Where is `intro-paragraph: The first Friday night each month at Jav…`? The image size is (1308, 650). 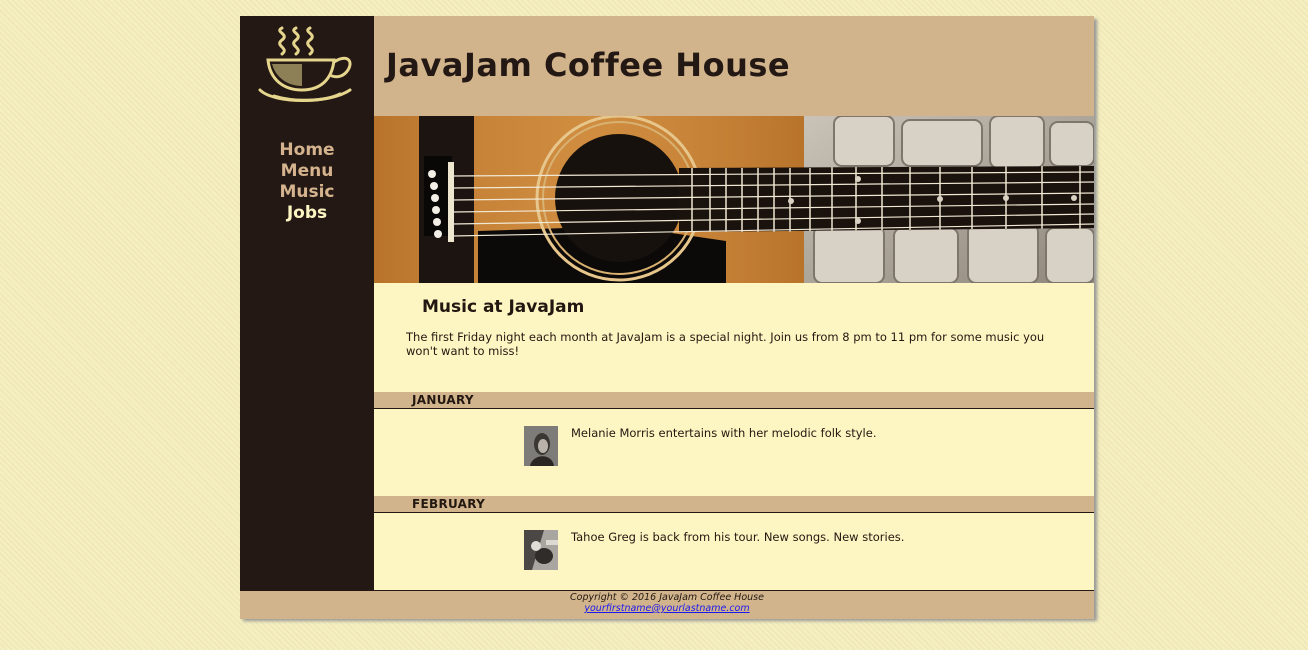 intro-paragraph: The first Friday night each month at Jav… is located at coordinates (725, 344).